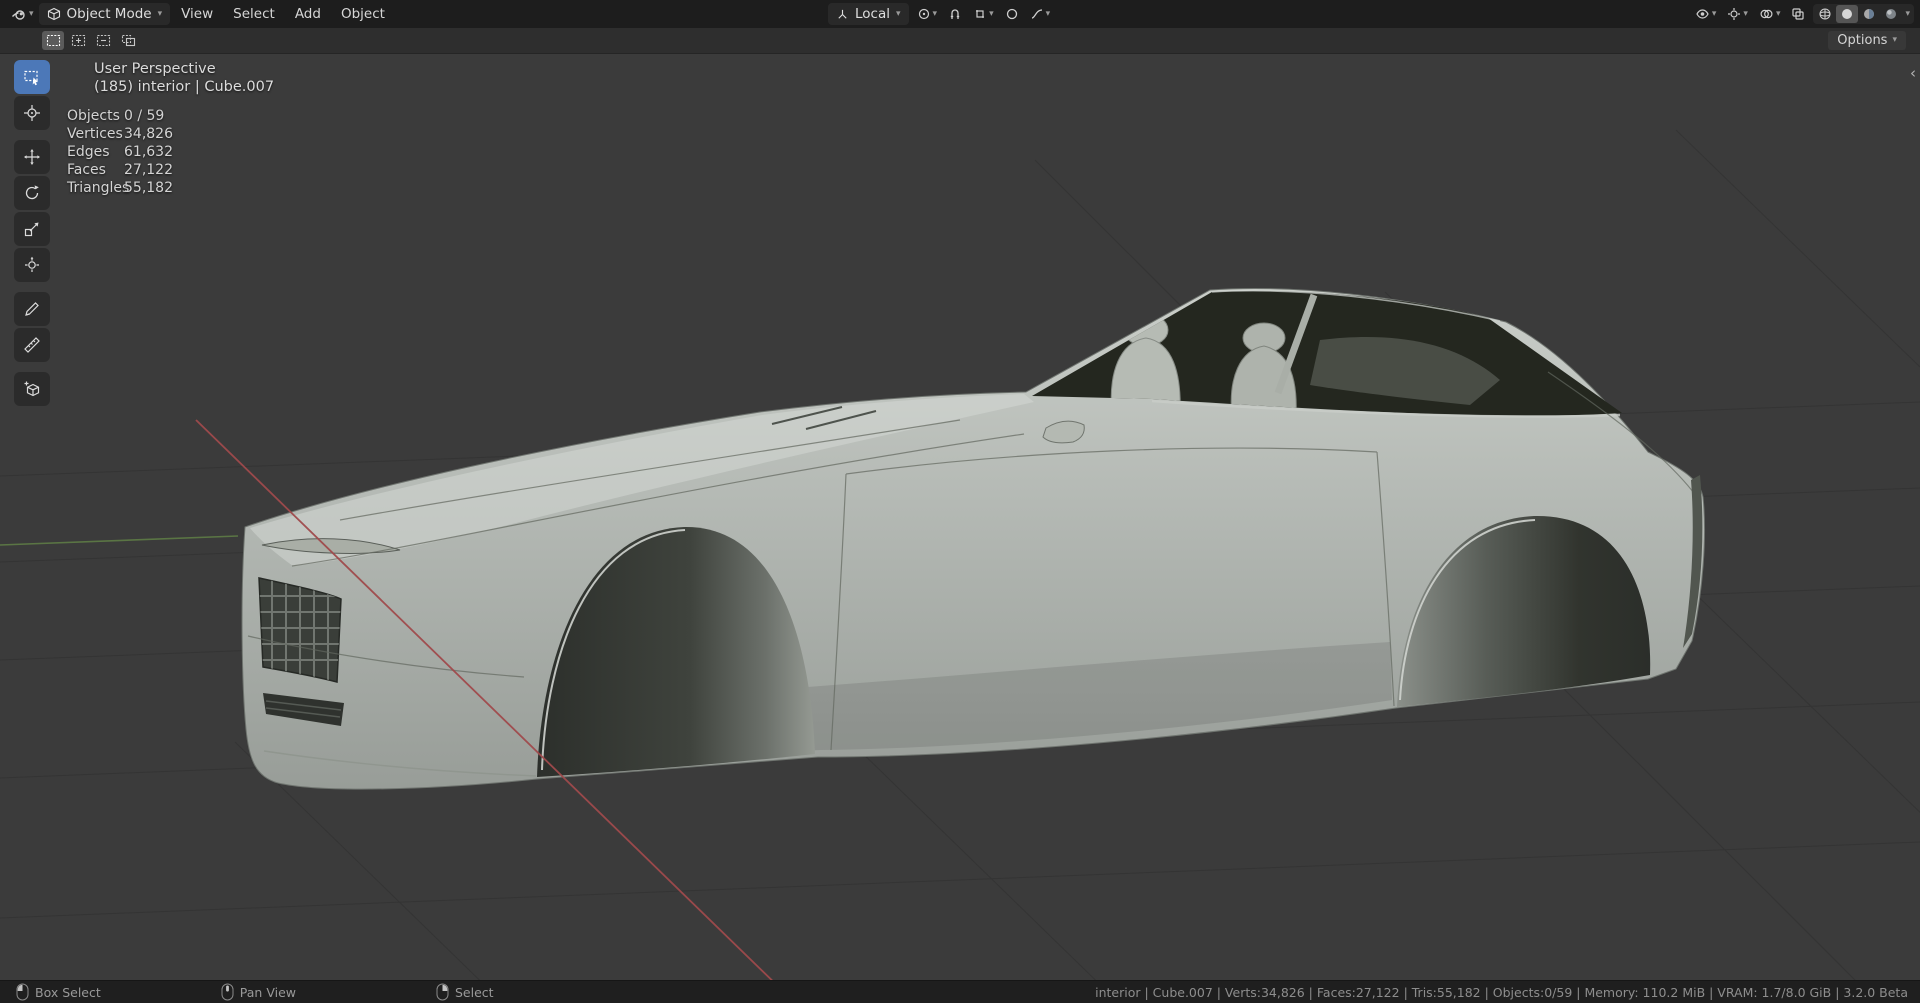  What do you see at coordinates (1862, 40) in the screenshot?
I see `options-label: Options` at bounding box center [1862, 40].